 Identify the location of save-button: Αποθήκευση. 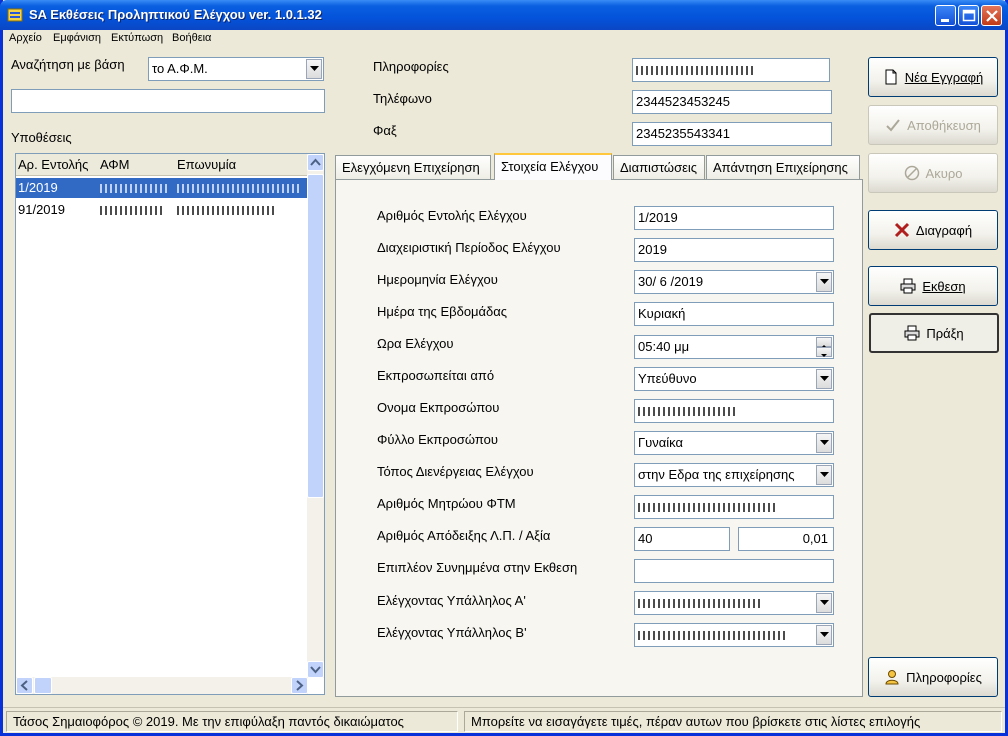
(933, 125).